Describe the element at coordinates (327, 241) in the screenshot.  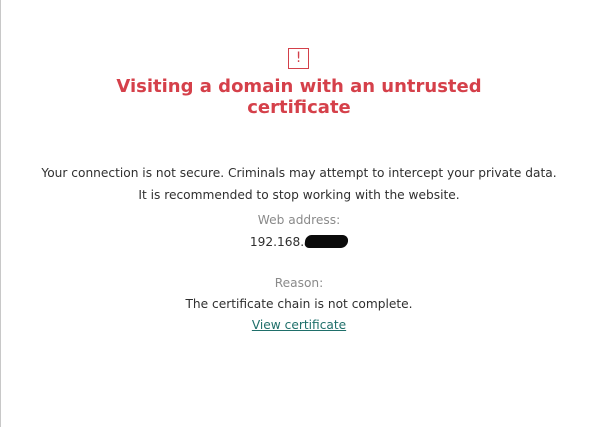
I see `redacted-address-mark` at that location.